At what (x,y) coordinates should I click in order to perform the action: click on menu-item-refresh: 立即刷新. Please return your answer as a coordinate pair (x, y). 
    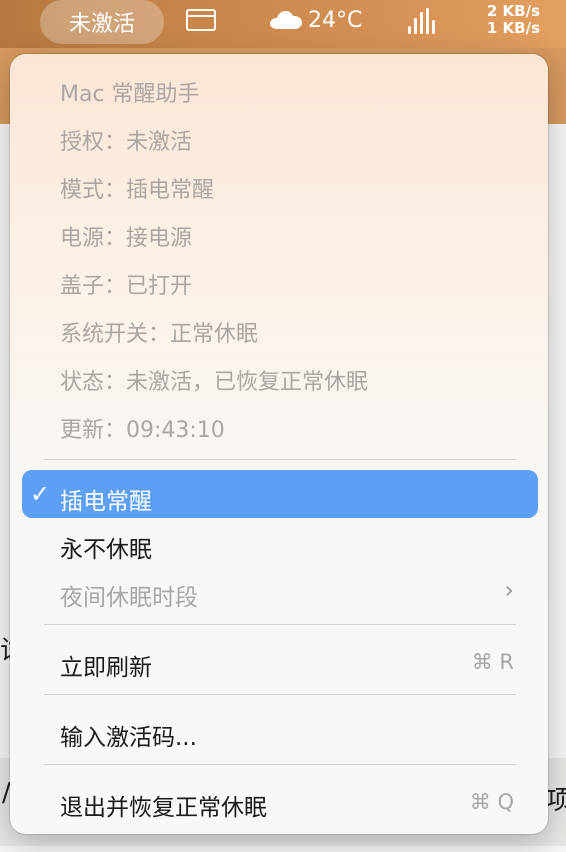
    Looking at the image, I should click on (106, 665).